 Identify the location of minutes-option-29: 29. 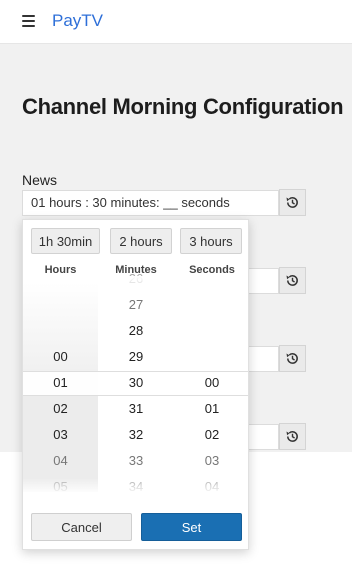
(136, 356).